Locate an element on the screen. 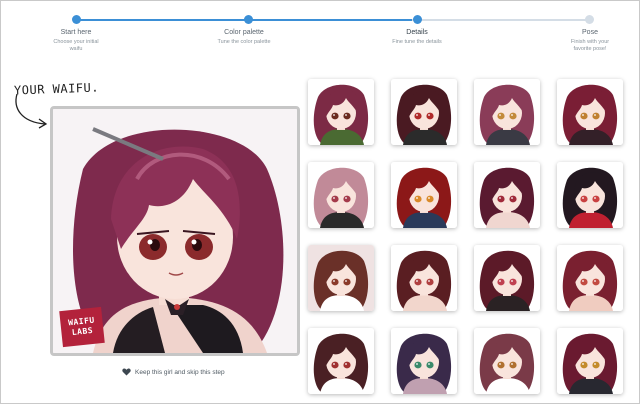  step-description: Finish with your favorite pose! is located at coordinates (590, 45).